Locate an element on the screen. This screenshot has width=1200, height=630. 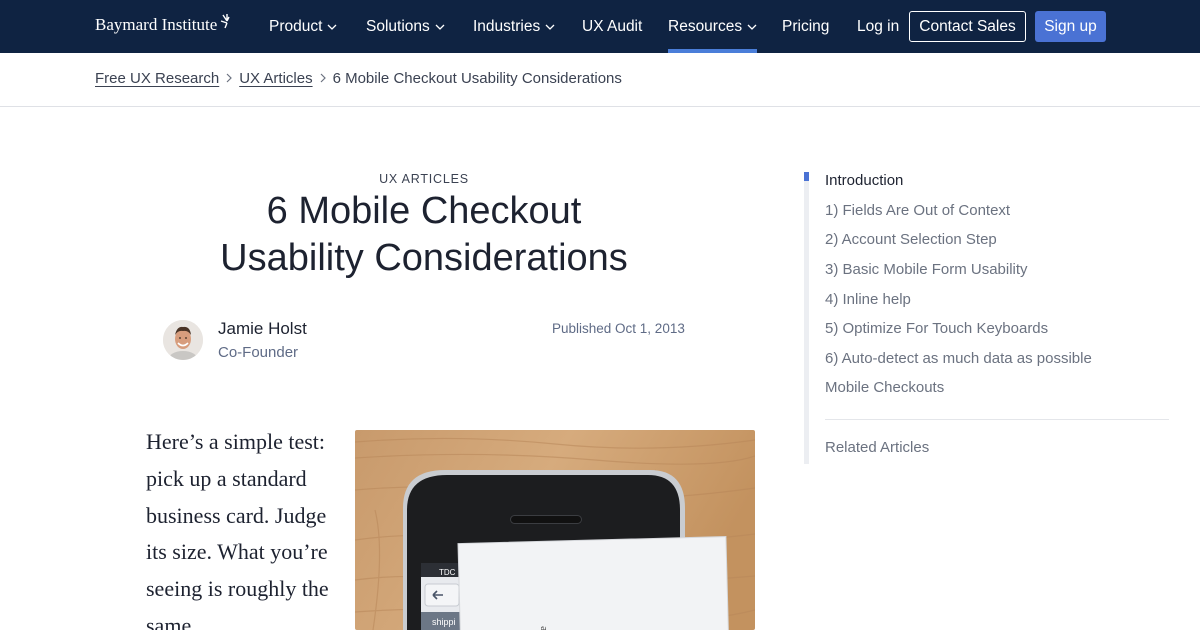
nav-ux-audit-label: UX Audit is located at coordinates (612, 26).